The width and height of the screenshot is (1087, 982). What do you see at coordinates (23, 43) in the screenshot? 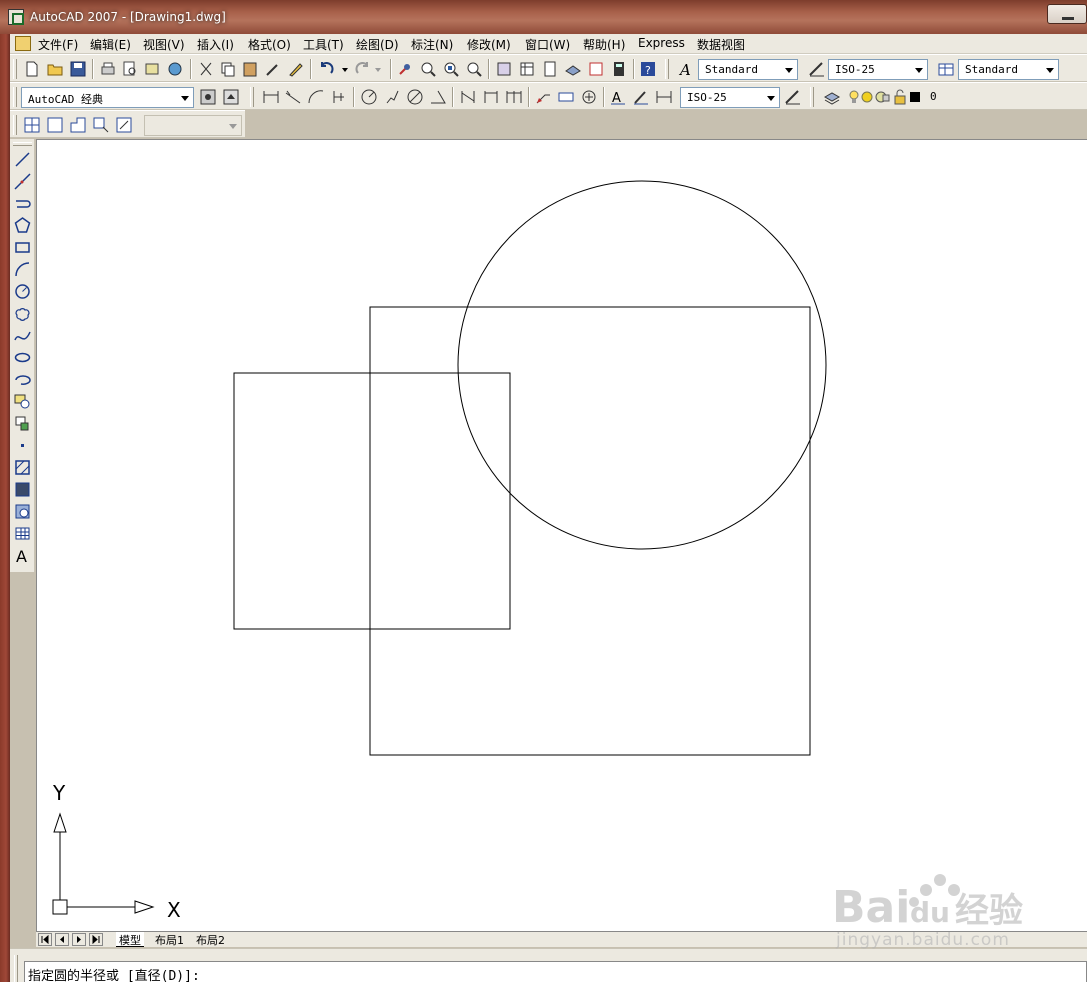
I see `document-icon` at bounding box center [23, 43].